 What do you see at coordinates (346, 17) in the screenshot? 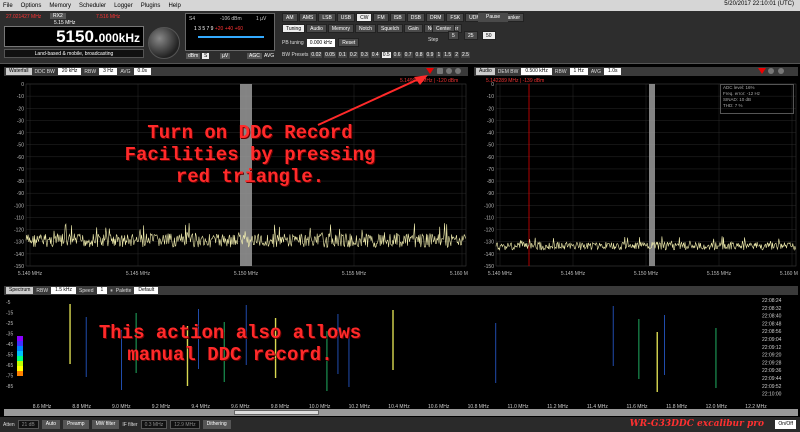
I see `mode-usb: USB` at bounding box center [346, 17].